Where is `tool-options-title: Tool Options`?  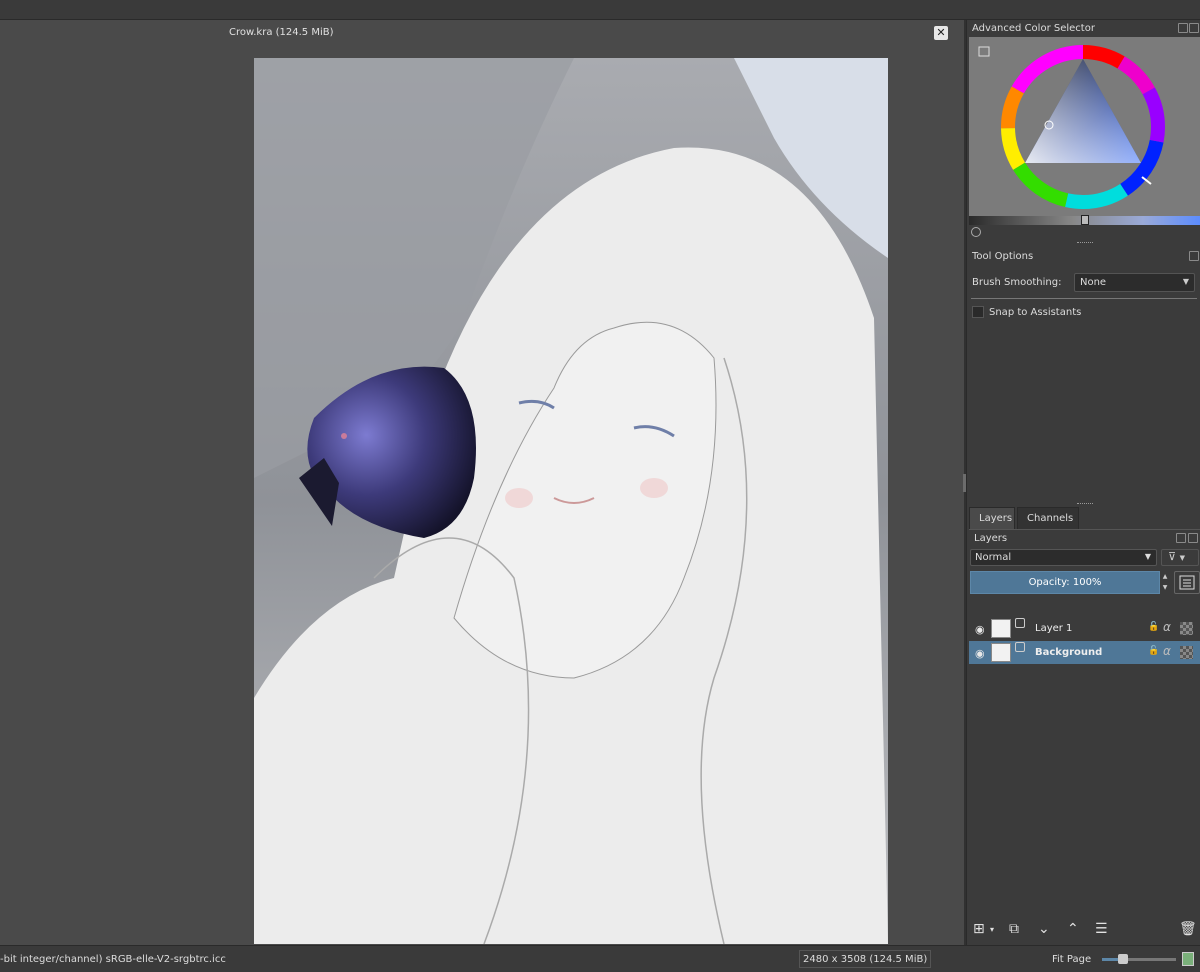 tool-options-title: Tool Options is located at coordinates (1003, 256).